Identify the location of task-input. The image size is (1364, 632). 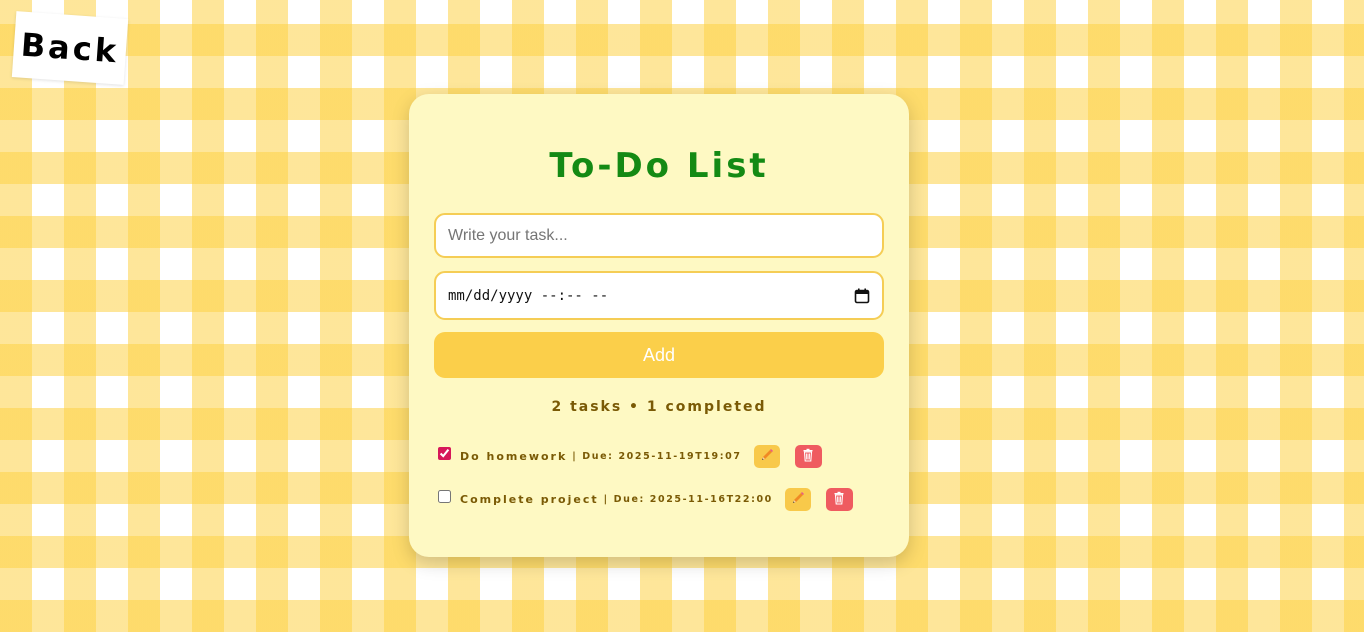
(659, 235).